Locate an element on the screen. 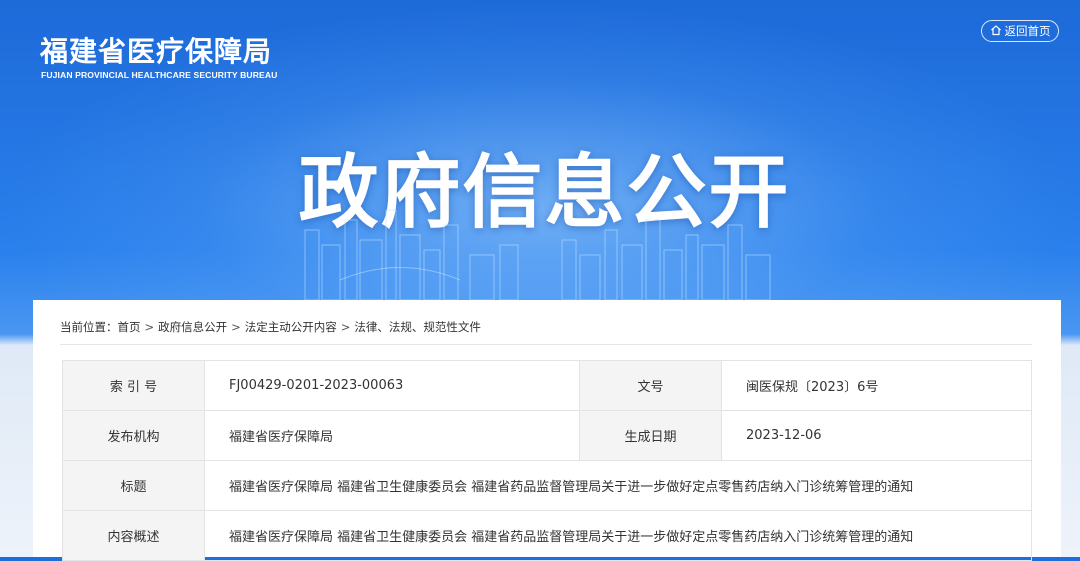 The width and height of the screenshot is (1080, 561). breadcrumb-item-gov-info: 政府信息公开 is located at coordinates (192, 327).